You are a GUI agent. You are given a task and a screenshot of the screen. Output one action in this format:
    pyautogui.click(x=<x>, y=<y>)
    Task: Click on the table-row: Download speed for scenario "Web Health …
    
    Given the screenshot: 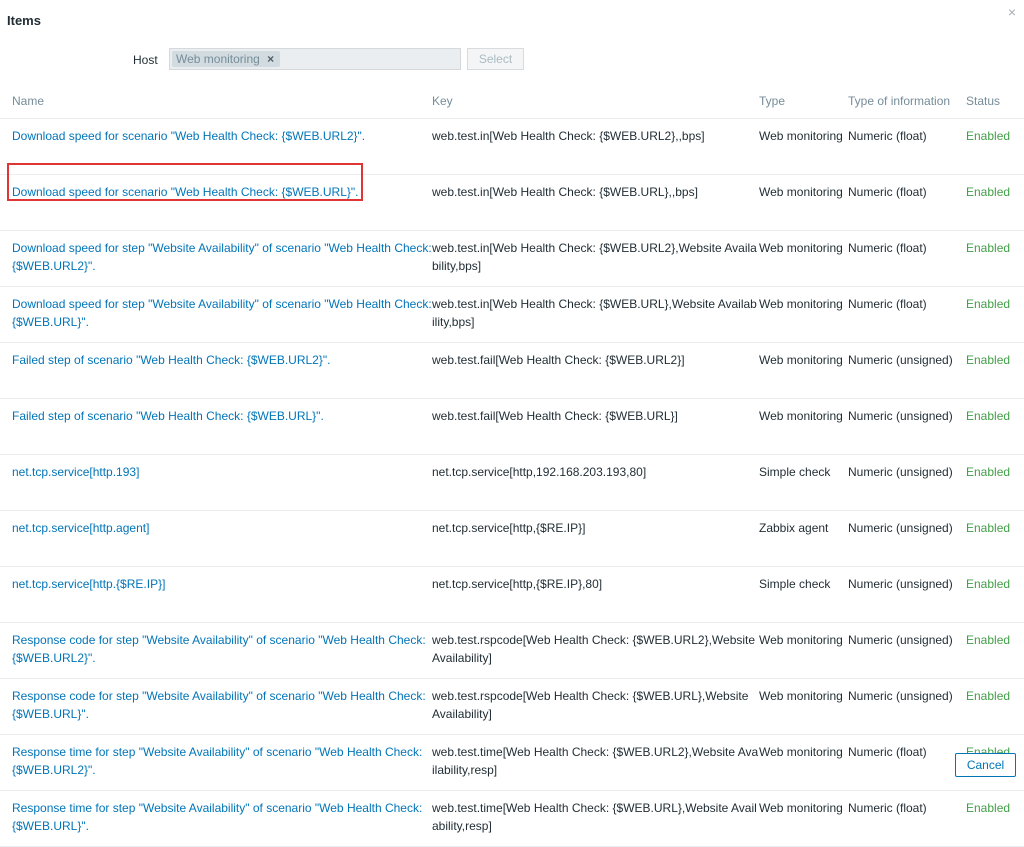 What is the action you would take?
    pyautogui.click(x=512, y=146)
    